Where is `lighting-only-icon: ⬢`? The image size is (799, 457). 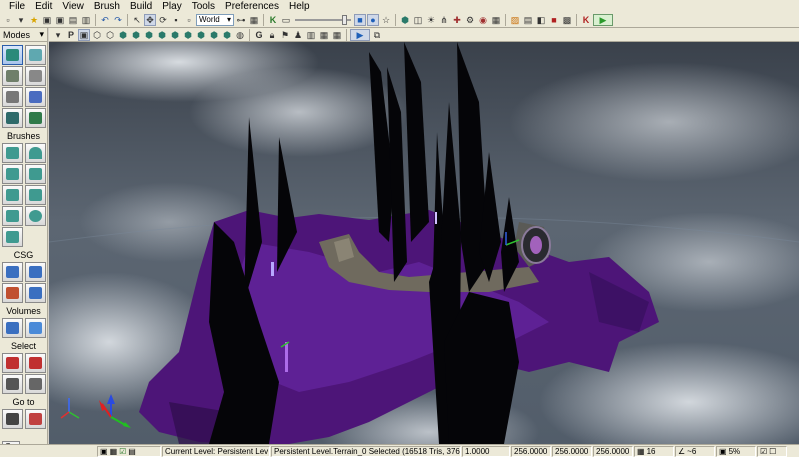 lighting-only-icon: ⬢ is located at coordinates (149, 35).